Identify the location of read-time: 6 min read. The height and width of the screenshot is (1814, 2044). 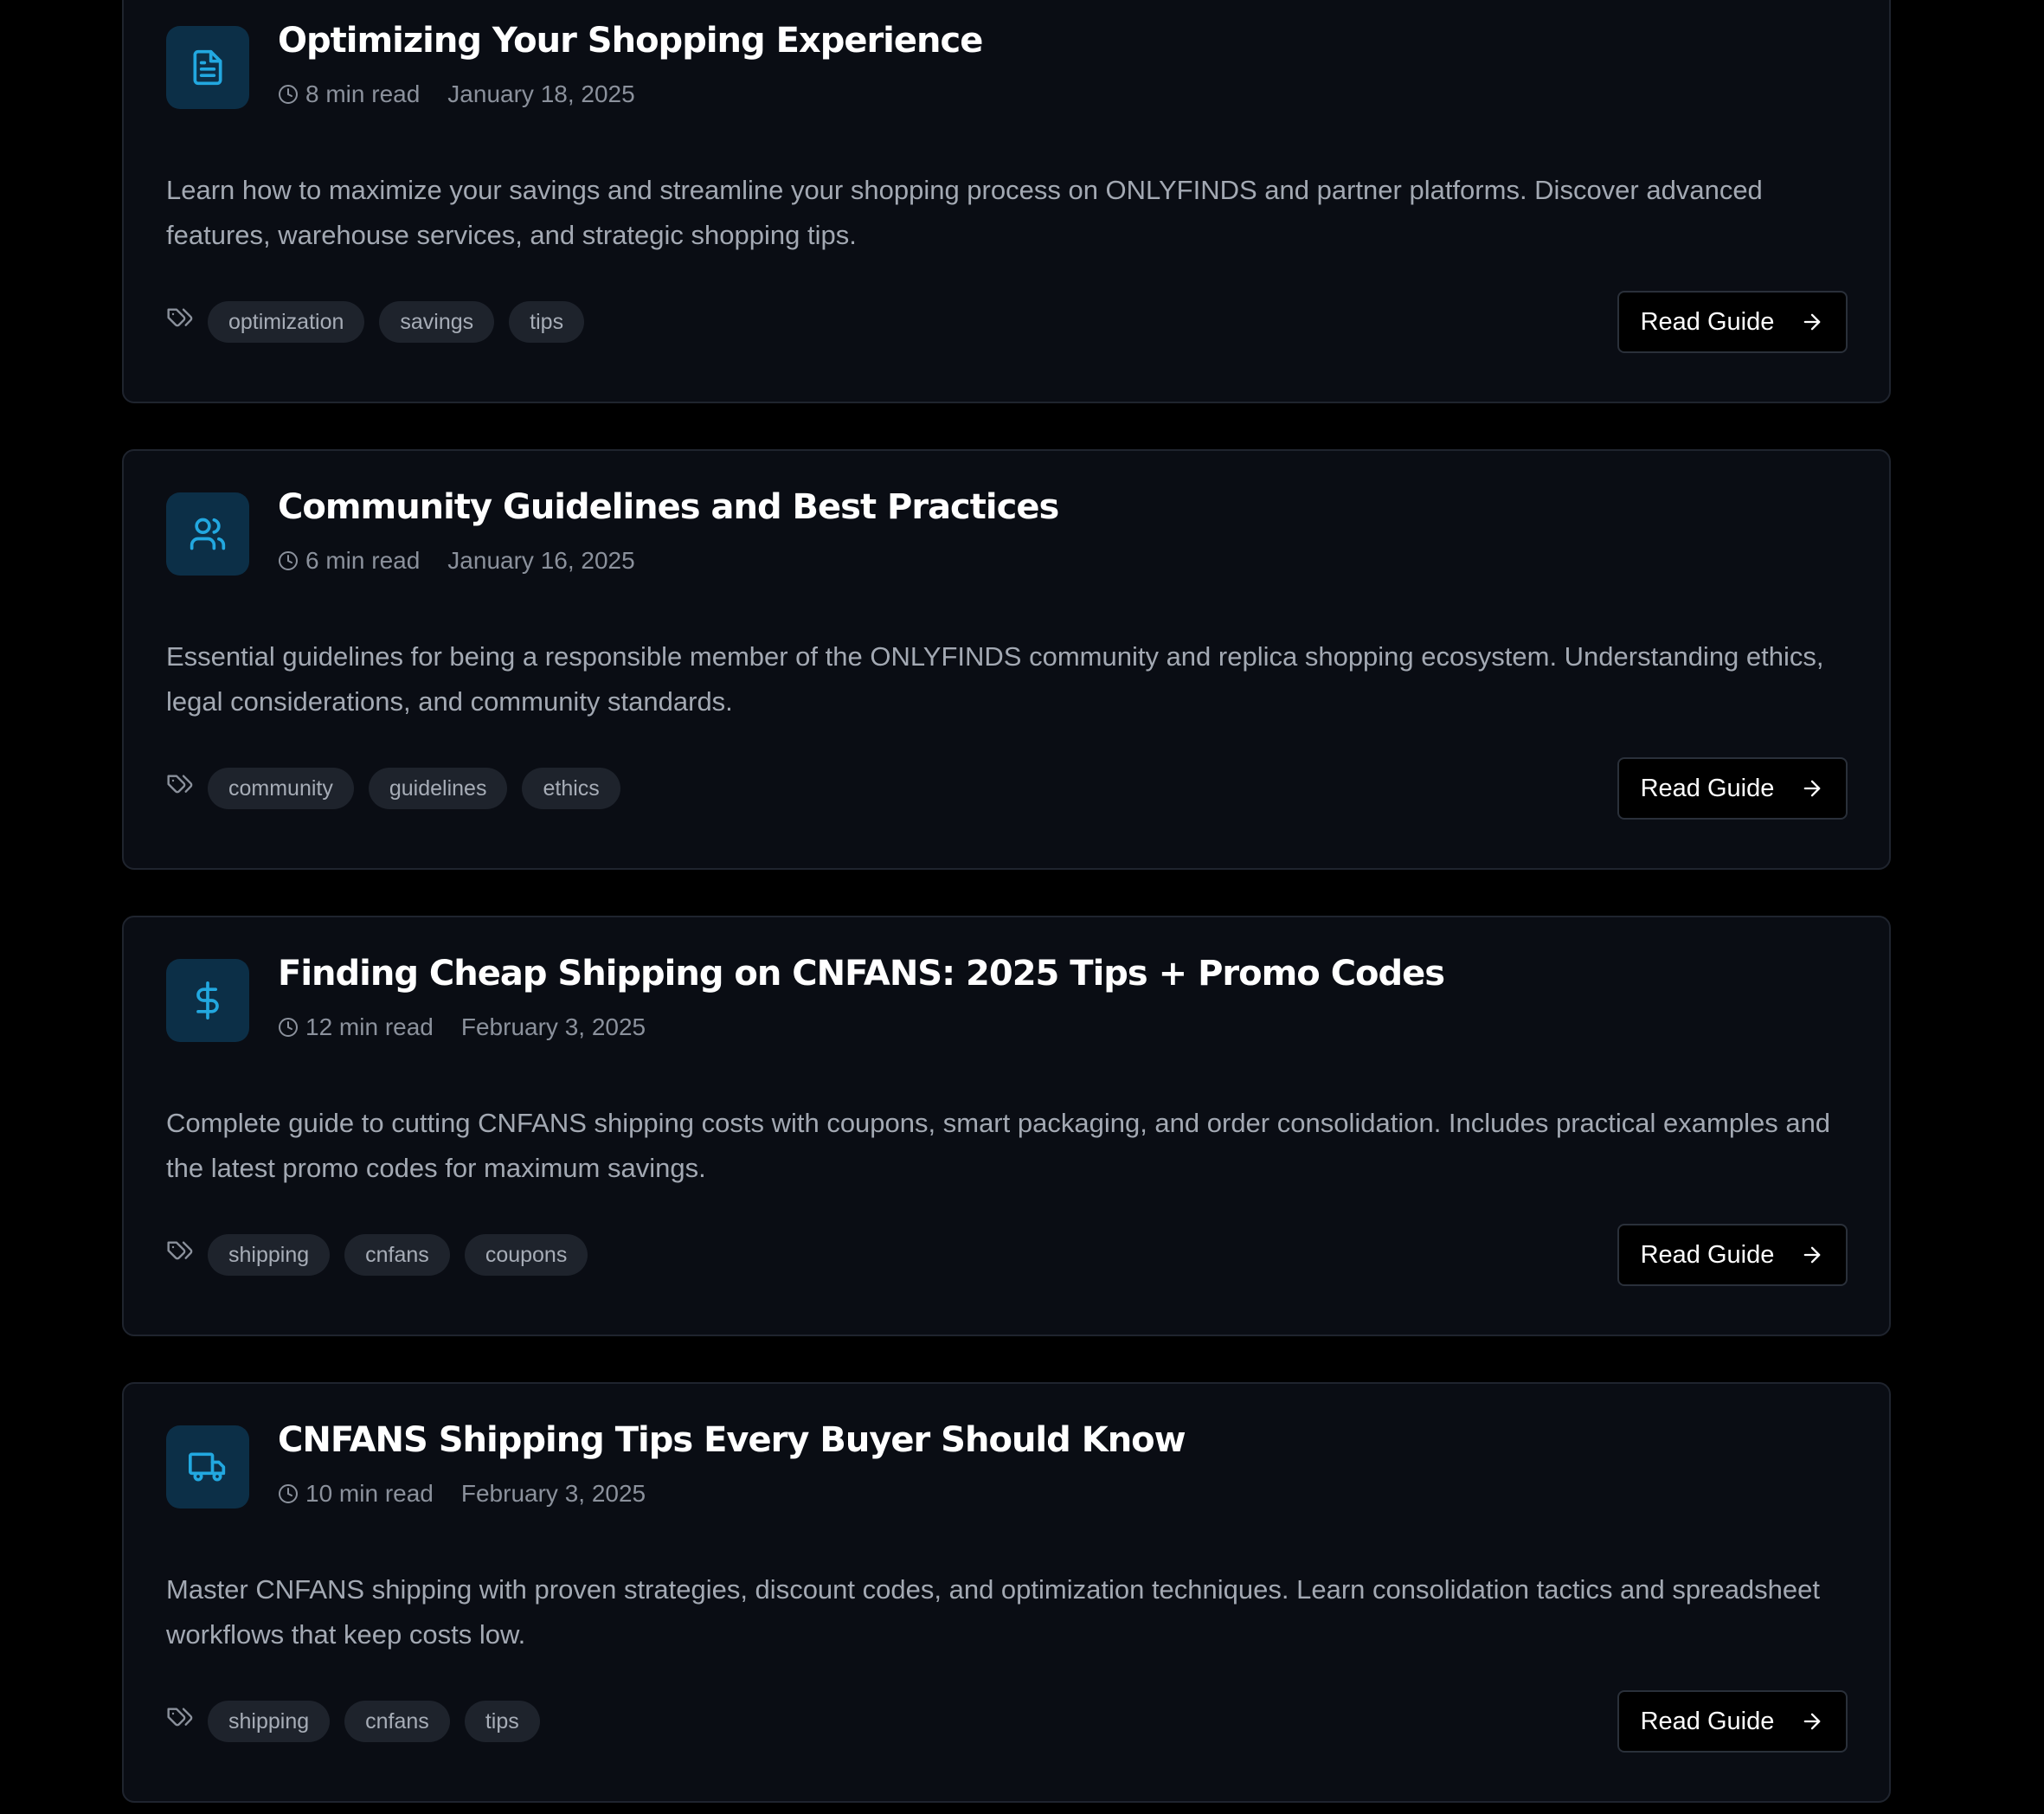
(363, 560).